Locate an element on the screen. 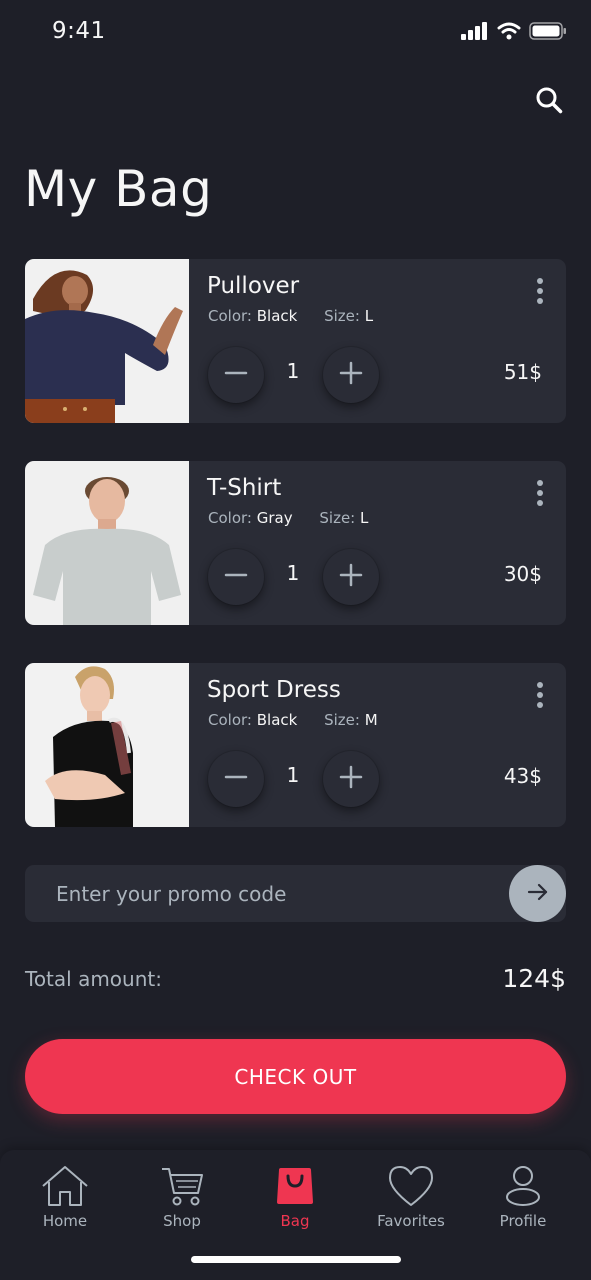 The height and width of the screenshot is (1280, 591). tab-home: Home is located at coordinates (65, 1197).